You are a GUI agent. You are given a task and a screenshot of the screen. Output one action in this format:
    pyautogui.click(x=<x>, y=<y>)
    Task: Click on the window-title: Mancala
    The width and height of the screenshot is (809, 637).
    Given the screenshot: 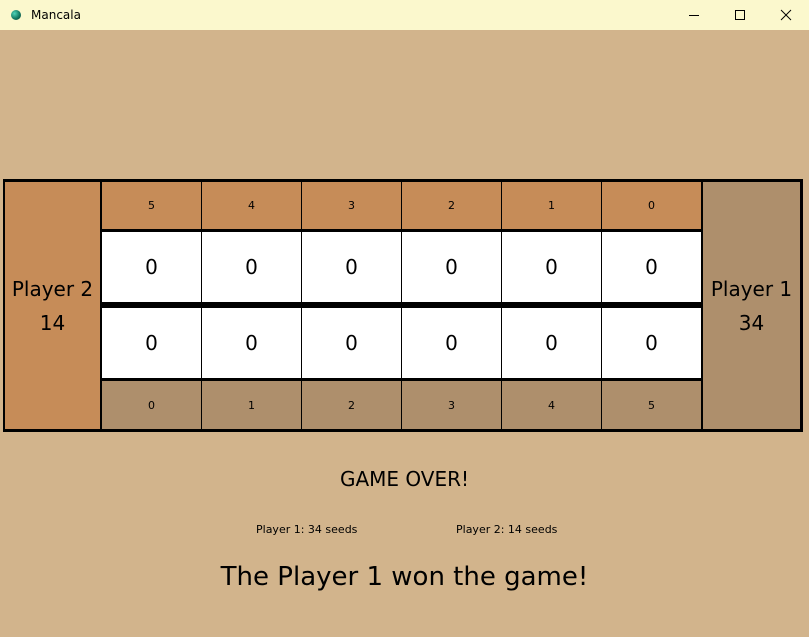 What is the action you would take?
    pyautogui.click(x=56, y=15)
    